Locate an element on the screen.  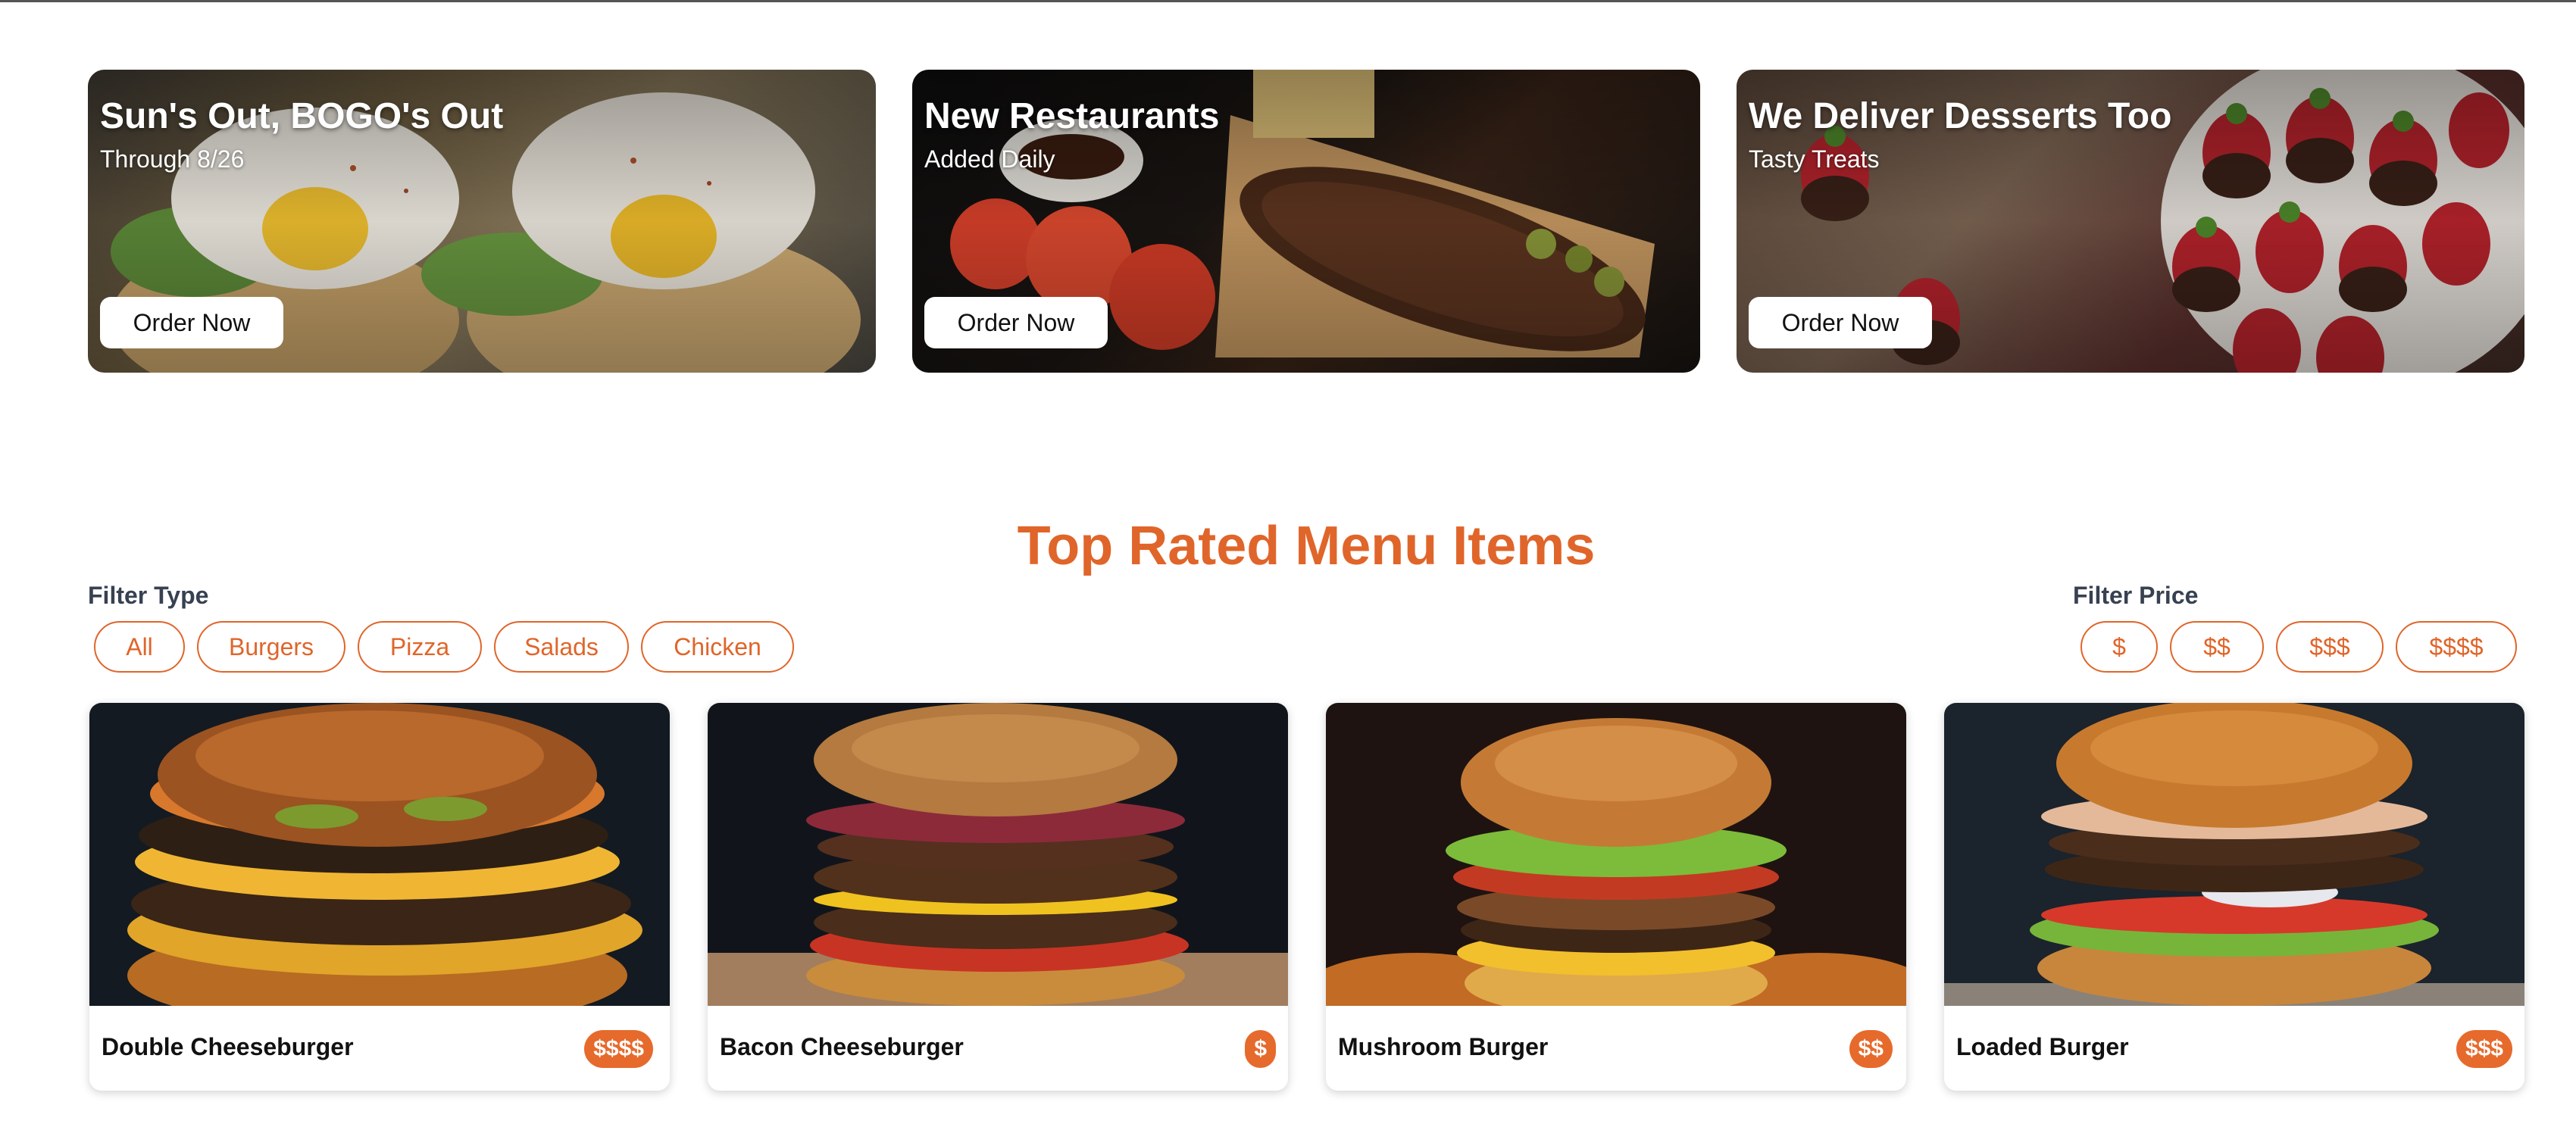
section-title: Top Rated Menu Items is located at coordinates (1306, 546).